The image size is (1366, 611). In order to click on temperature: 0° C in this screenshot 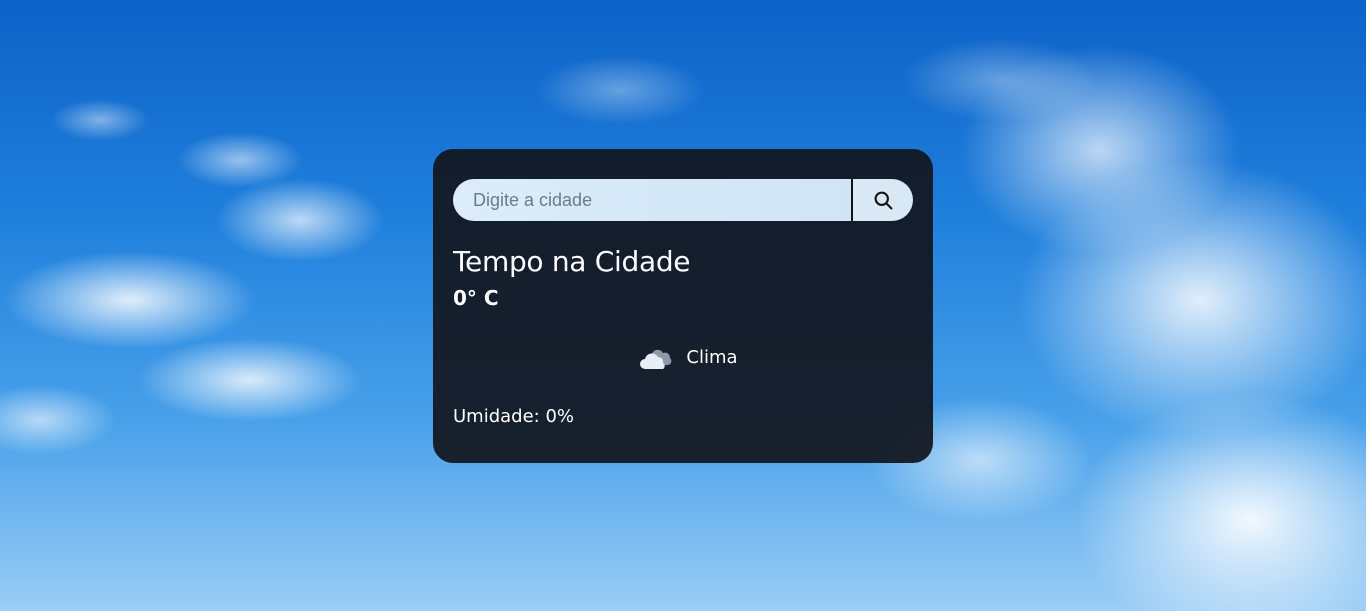, I will do `click(476, 298)`.